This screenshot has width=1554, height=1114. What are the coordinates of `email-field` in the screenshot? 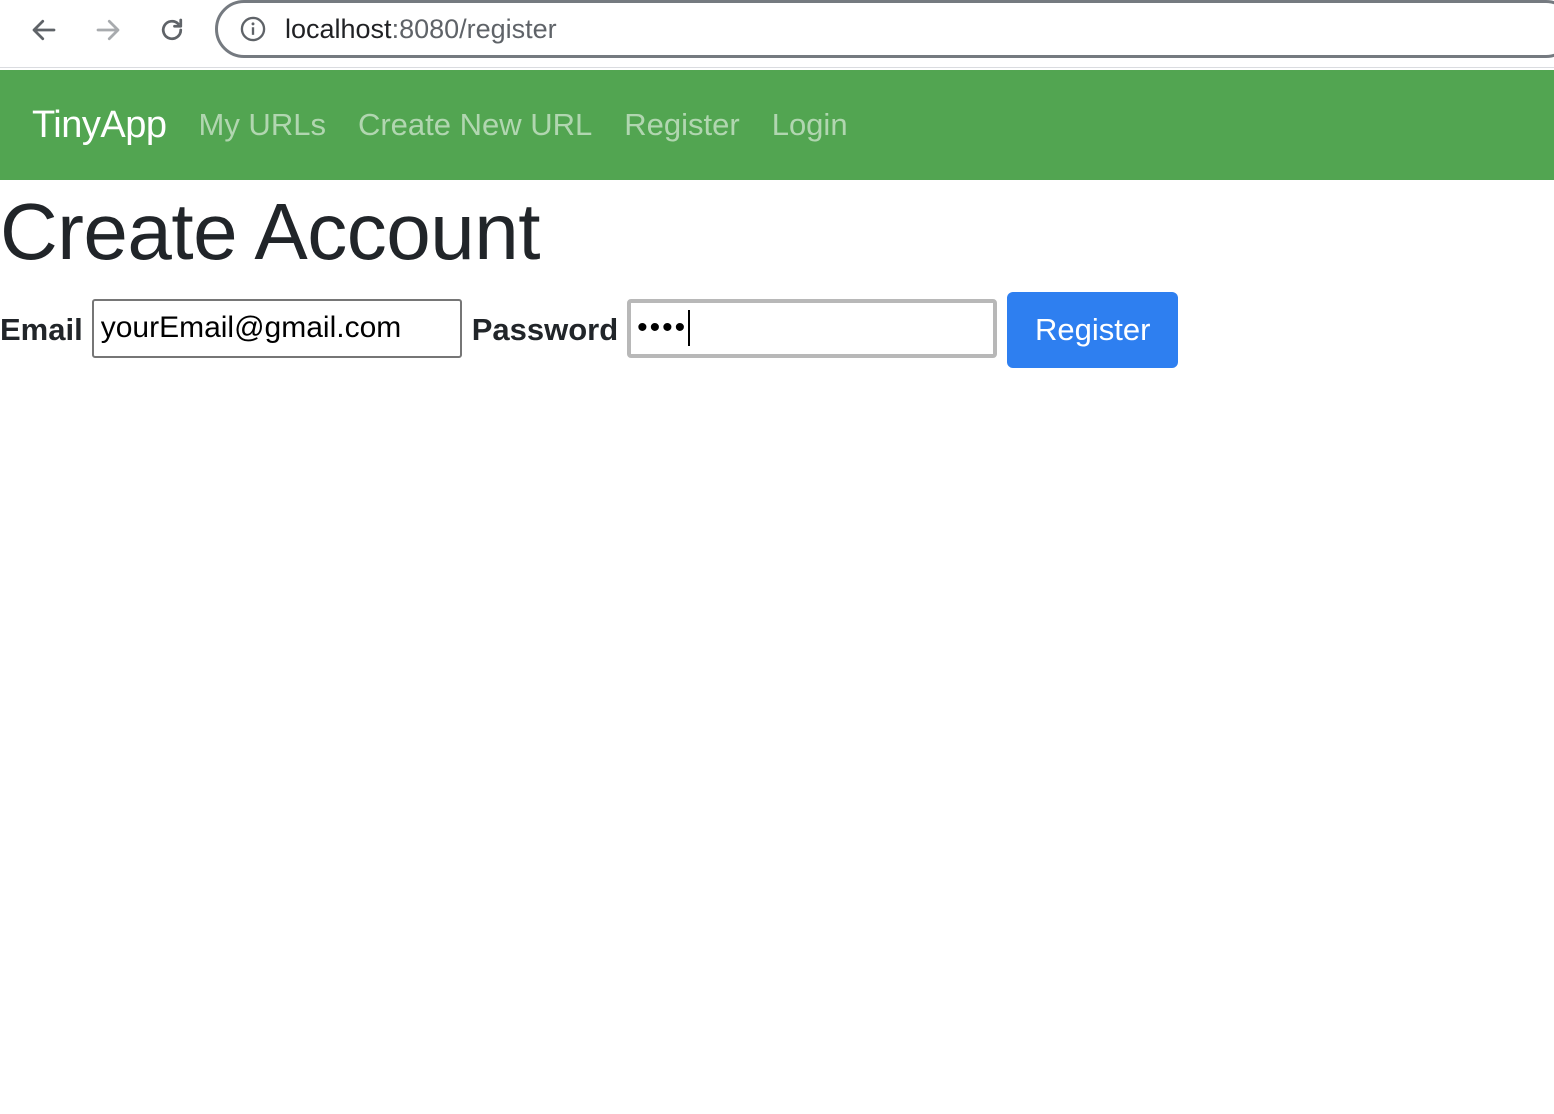 It's located at (276, 328).